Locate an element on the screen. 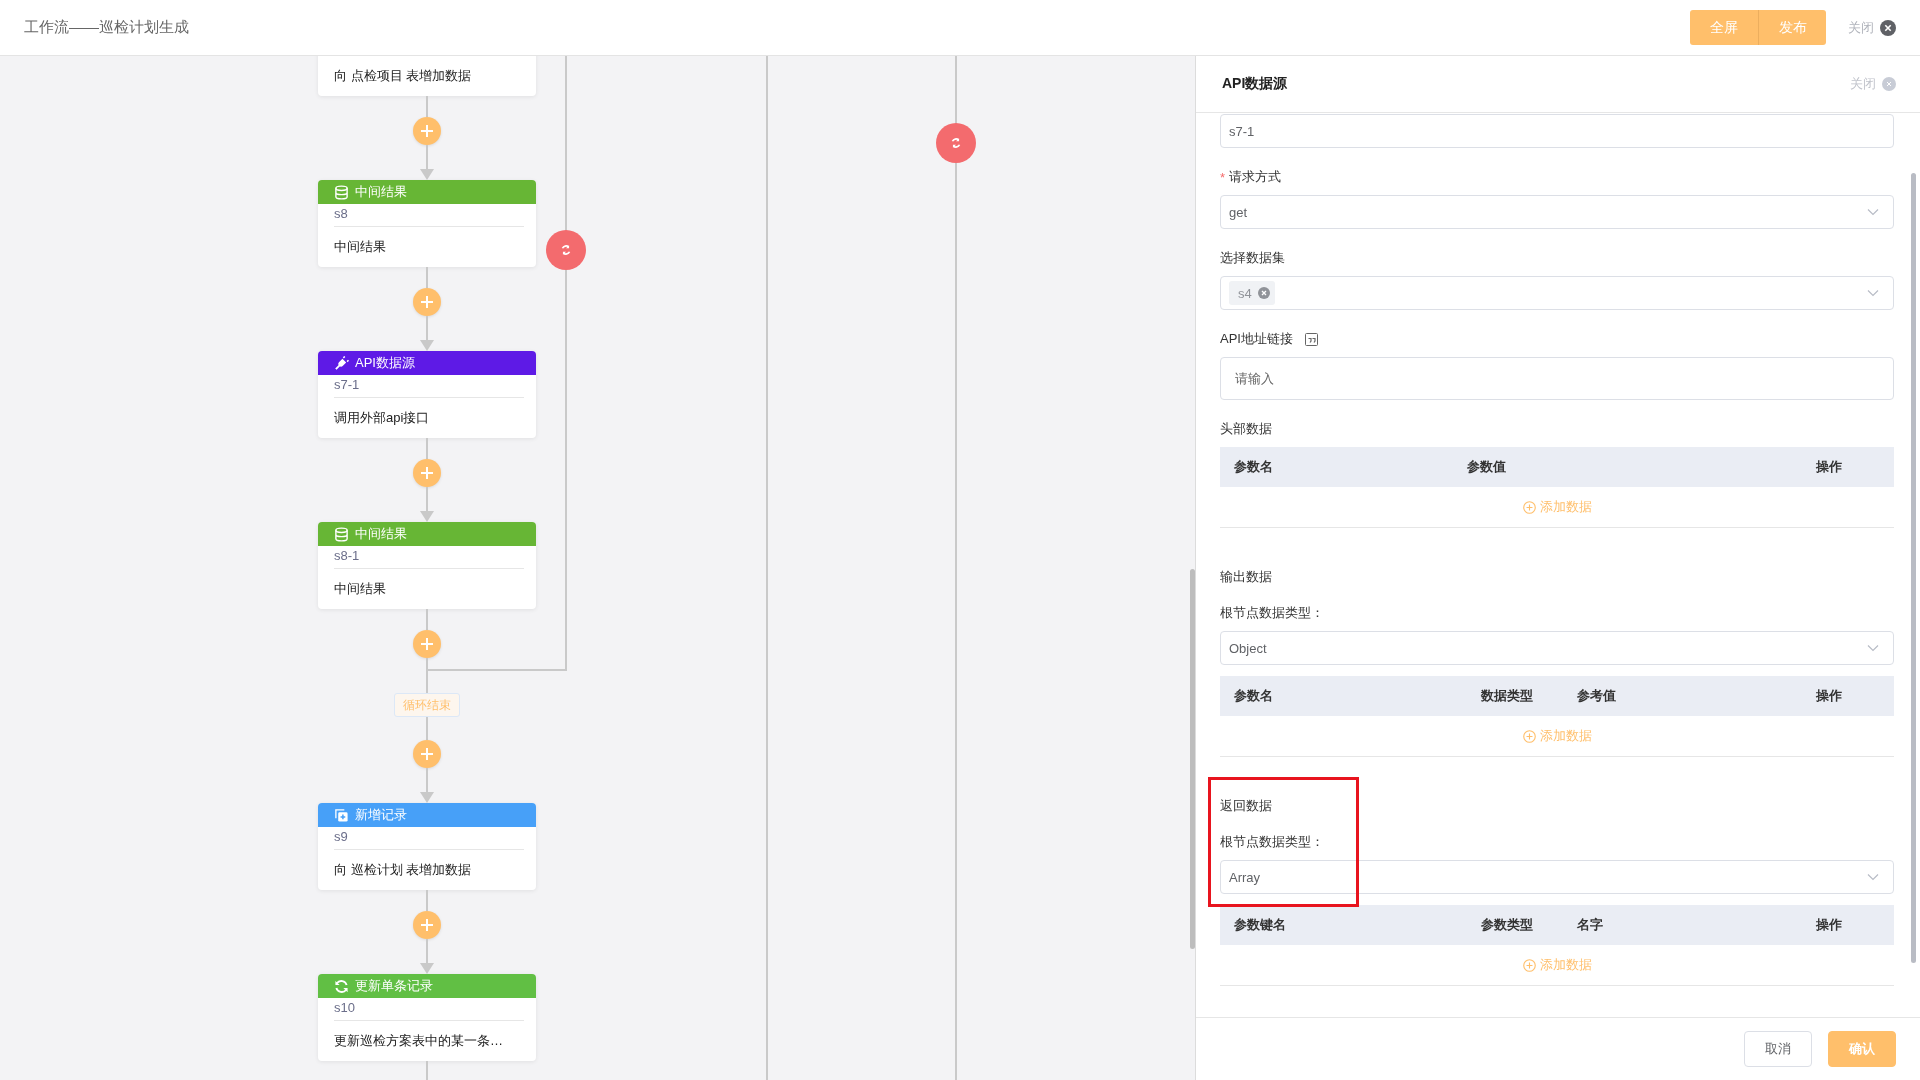  required-mark: * is located at coordinates (1223, 177).